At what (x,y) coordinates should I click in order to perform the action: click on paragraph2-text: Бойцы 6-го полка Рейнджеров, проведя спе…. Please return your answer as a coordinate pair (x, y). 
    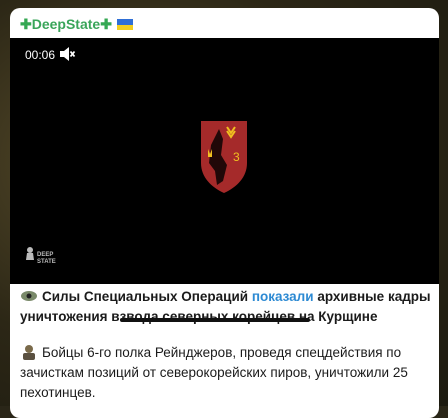
    Looking at the image, I should click on (214, 372).